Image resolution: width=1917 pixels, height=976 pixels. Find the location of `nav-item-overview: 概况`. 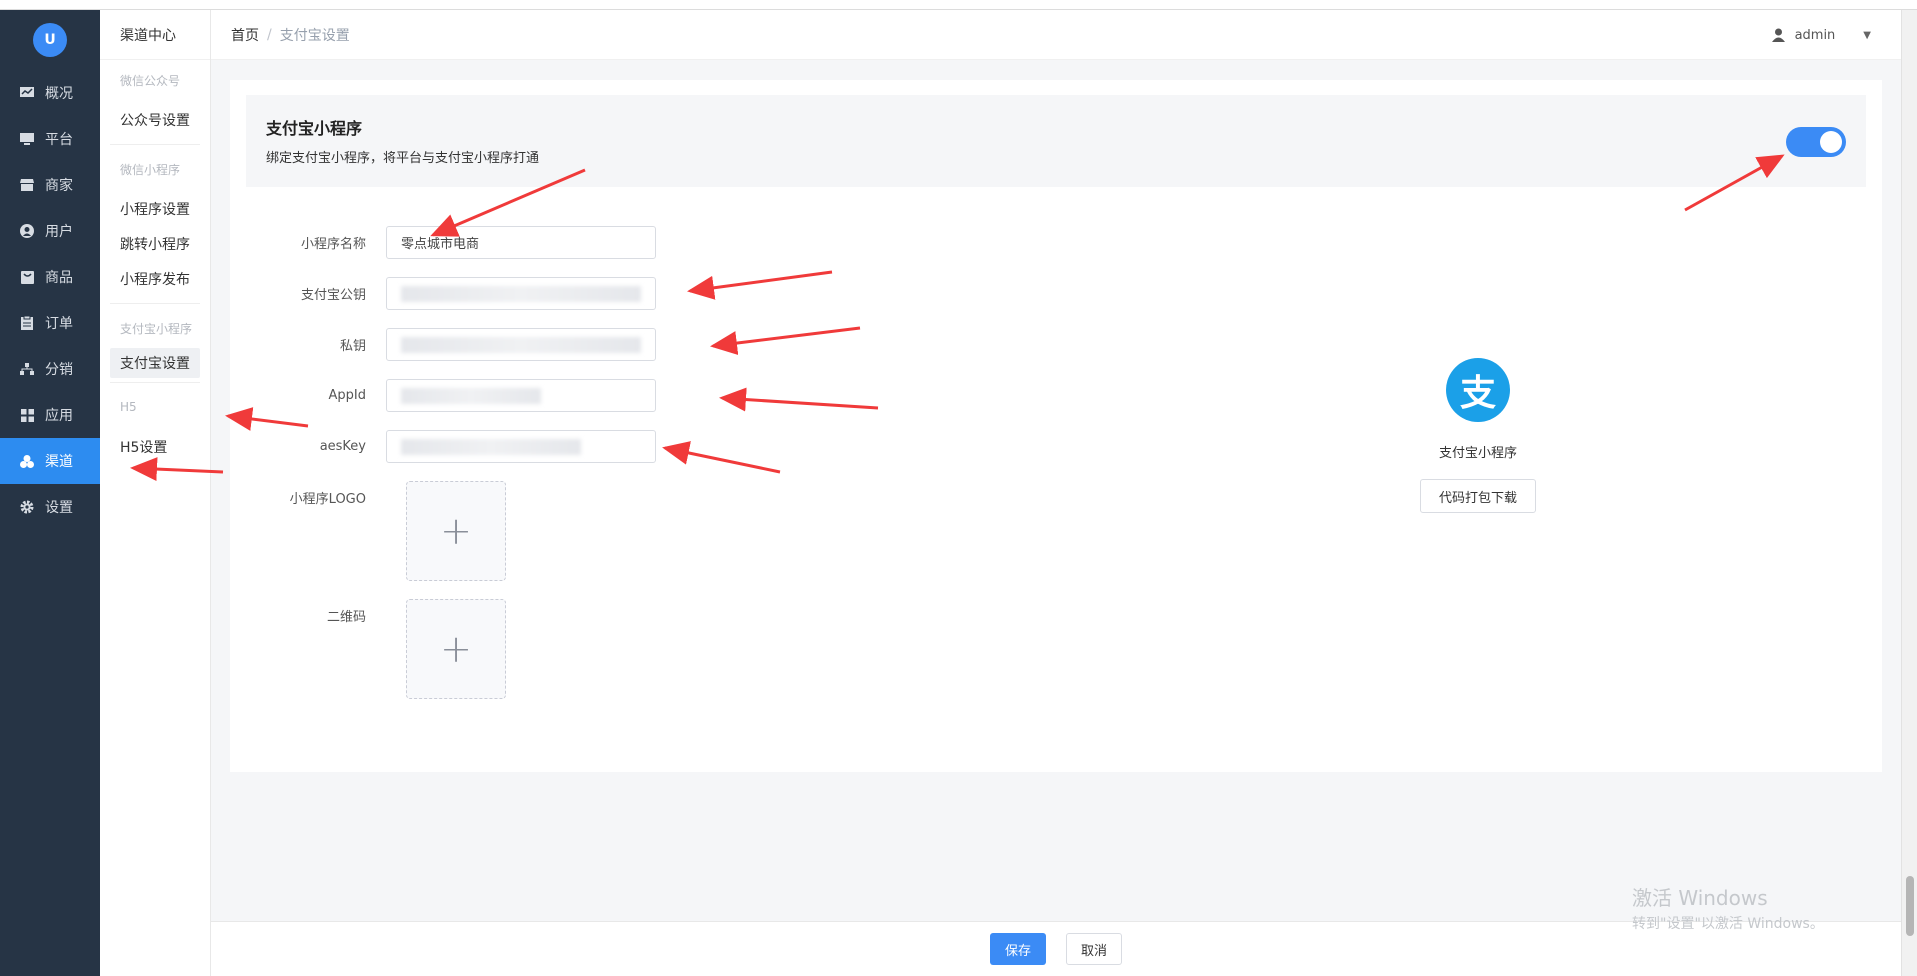

nav-item-overview: 概况 is located at coordinates (50, 93).